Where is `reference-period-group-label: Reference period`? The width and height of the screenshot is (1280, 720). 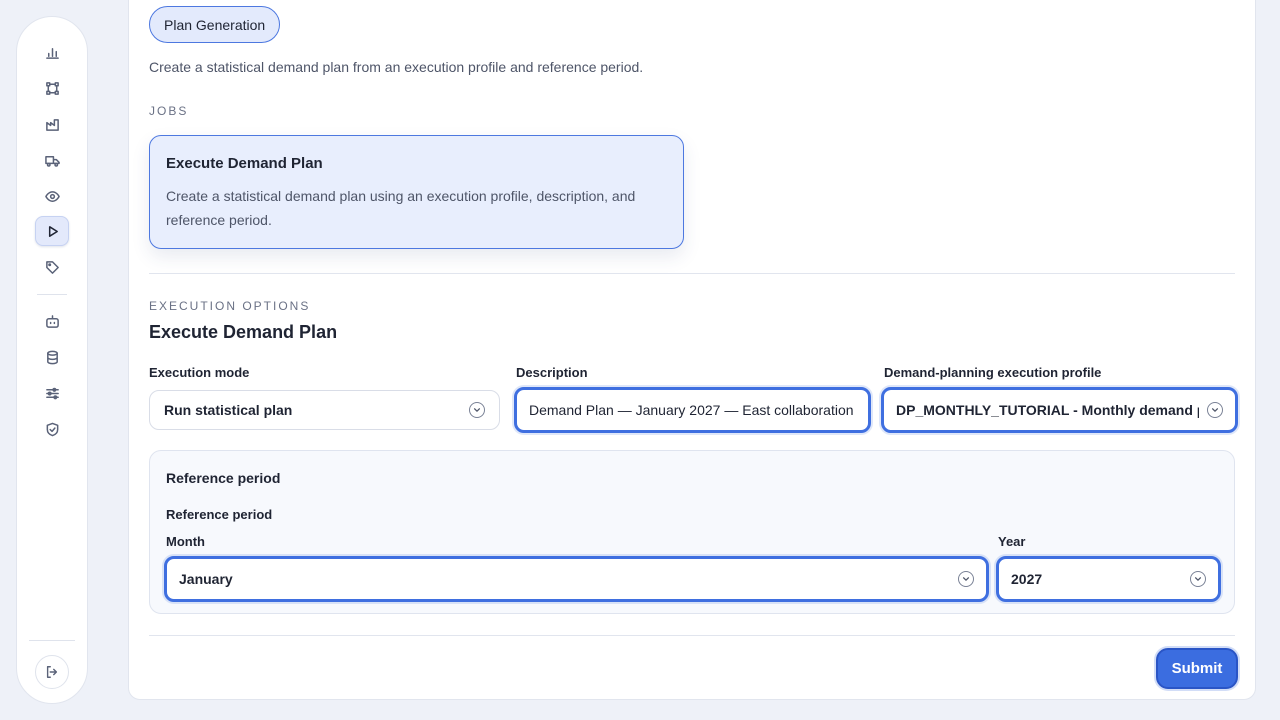 reference-period-group-label: Reference period is located at coordinates (219, 514).